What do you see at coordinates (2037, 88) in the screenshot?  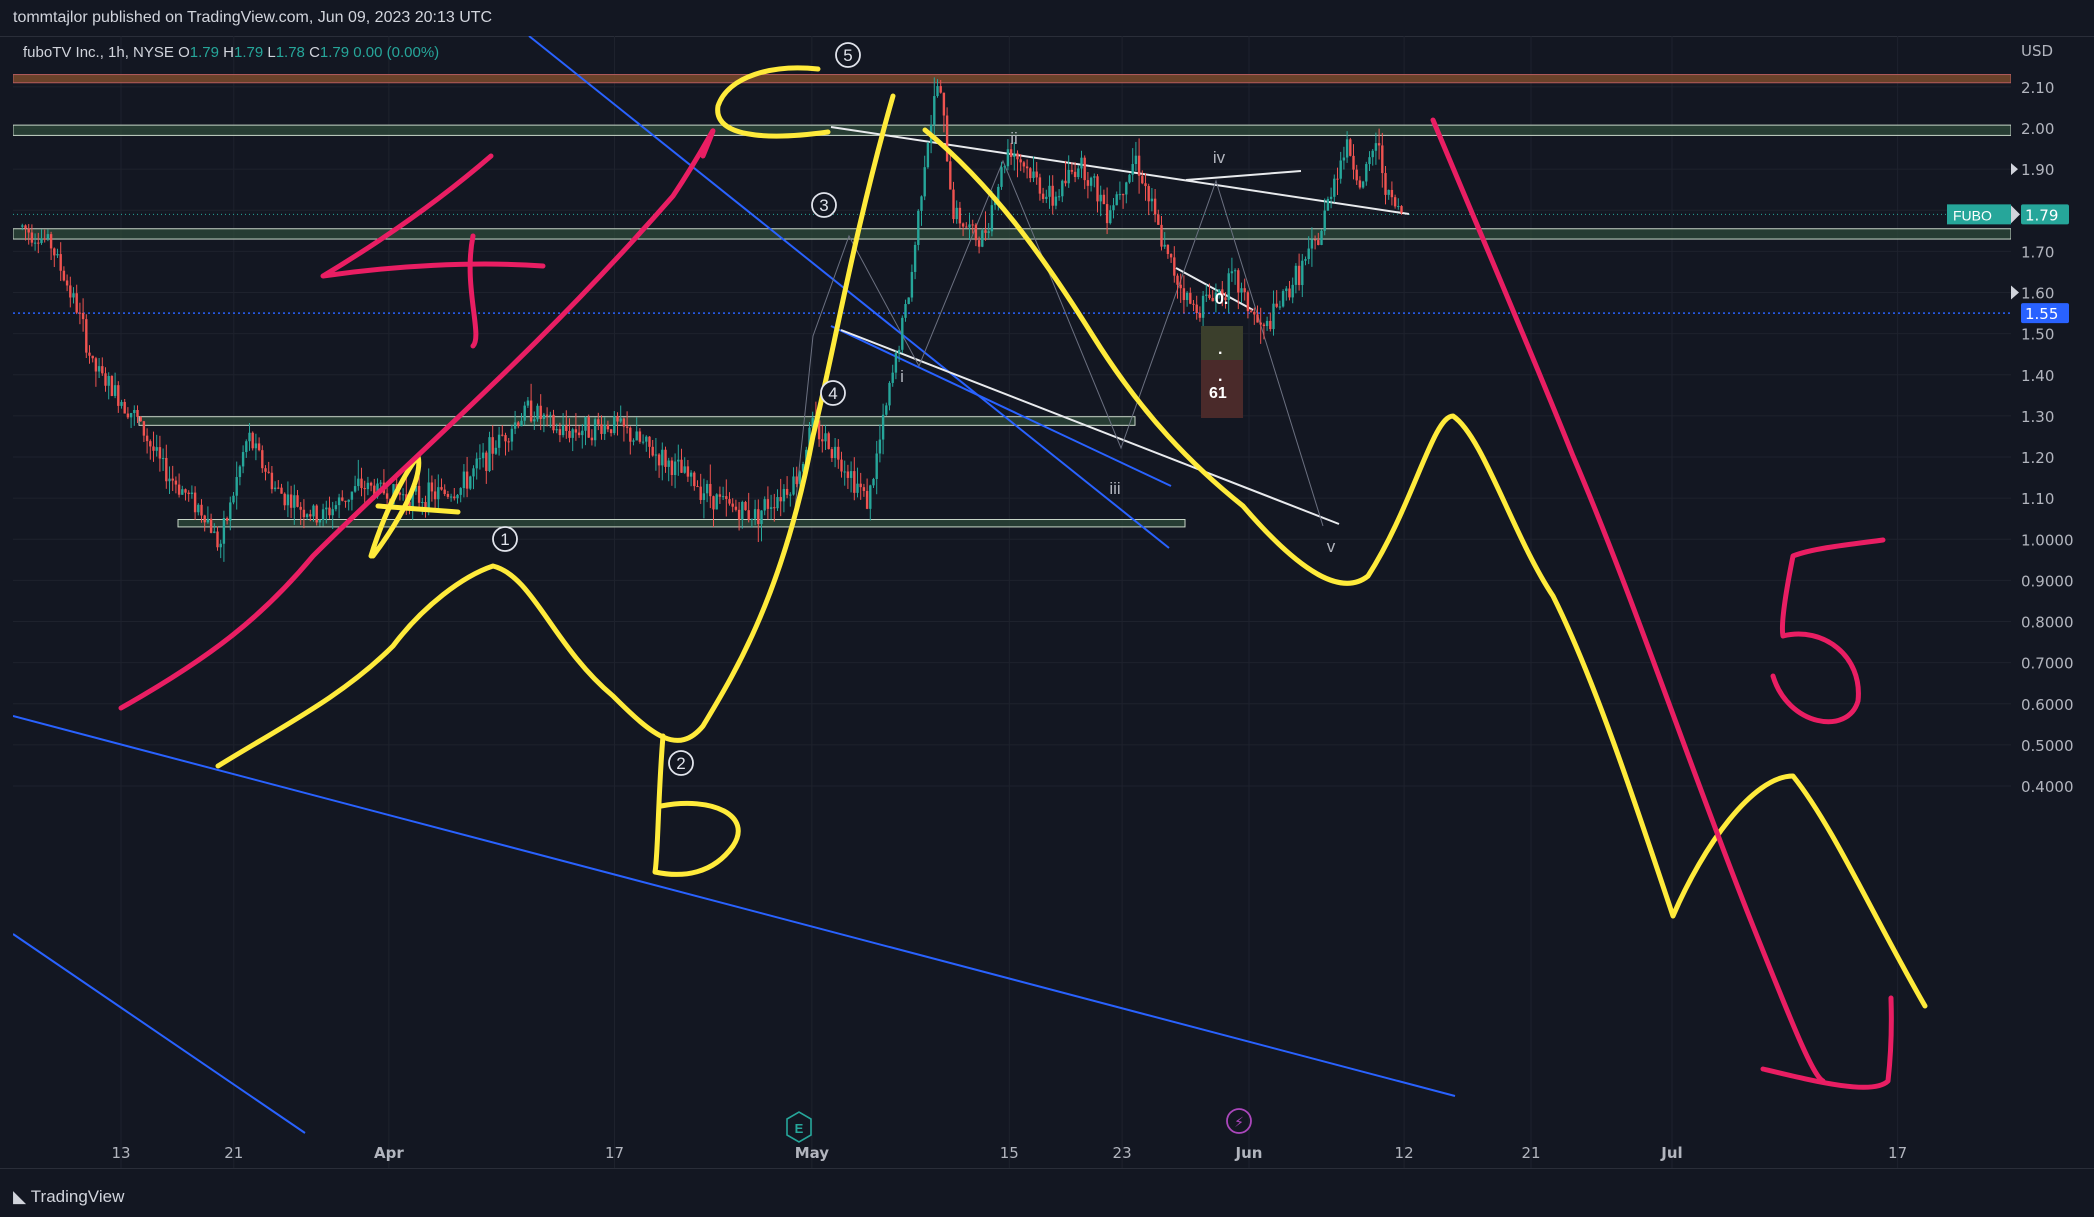 I see `price-tick: 2.10` at bounding box center [2037, 88].